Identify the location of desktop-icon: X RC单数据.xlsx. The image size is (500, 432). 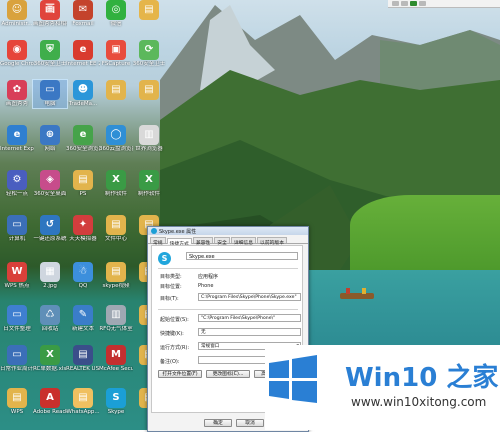
(50, 359).